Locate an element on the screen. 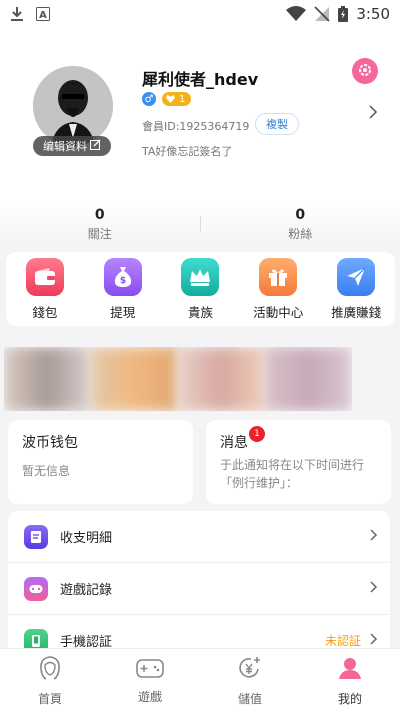 The image size is (400, 712). menu-item-game-records: 遊戲記錄 is located at coordinates (199, 589).